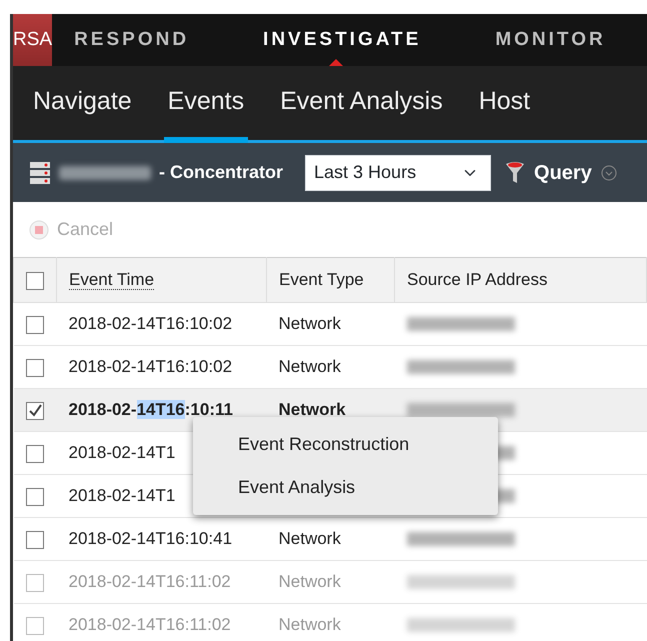 The image size is (647, 641). I want to click on nav-tab: INVESTIGATE, so click(331, 40).